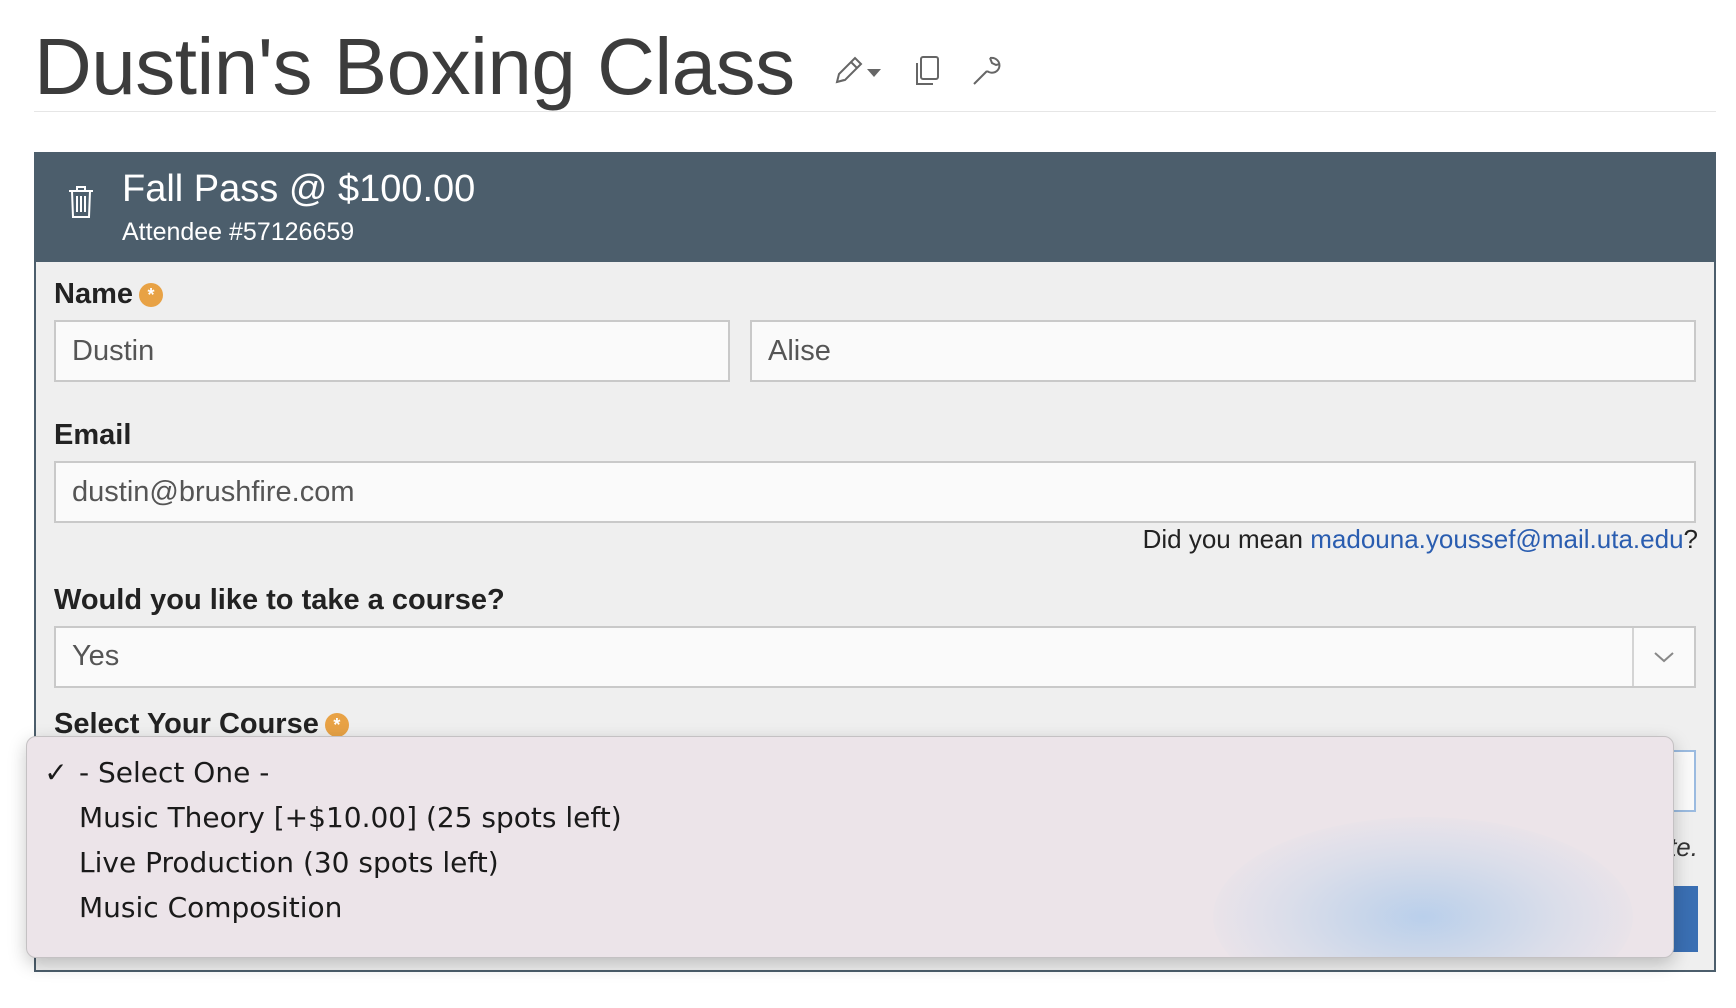  What do you see at coordinates (238, 232) in the screenshot?
I see `attendee-number: Attendee #57126659` at bounding box center [238, 232].